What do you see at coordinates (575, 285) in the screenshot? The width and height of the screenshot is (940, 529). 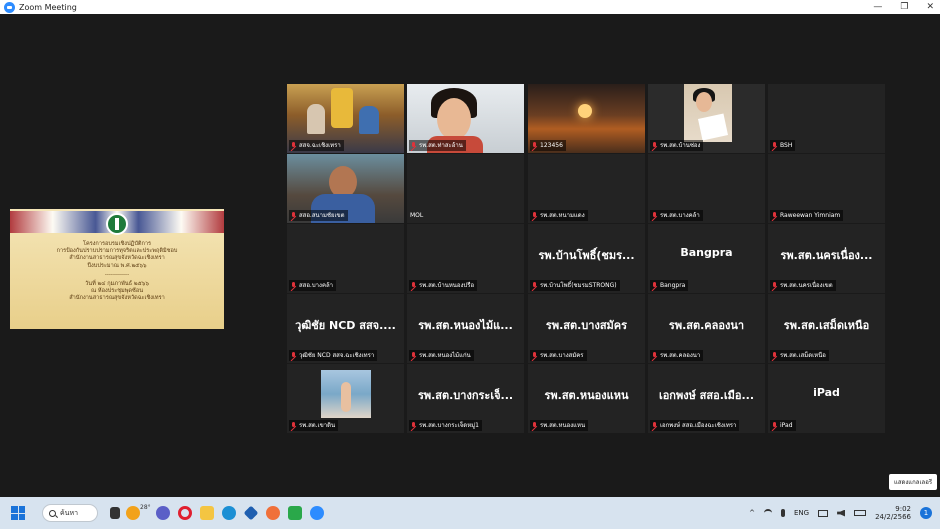 I see `participant-label: รพ.บ้านโพธิ์(ชมรมSTRONG)` at bounding box center [575, 285].